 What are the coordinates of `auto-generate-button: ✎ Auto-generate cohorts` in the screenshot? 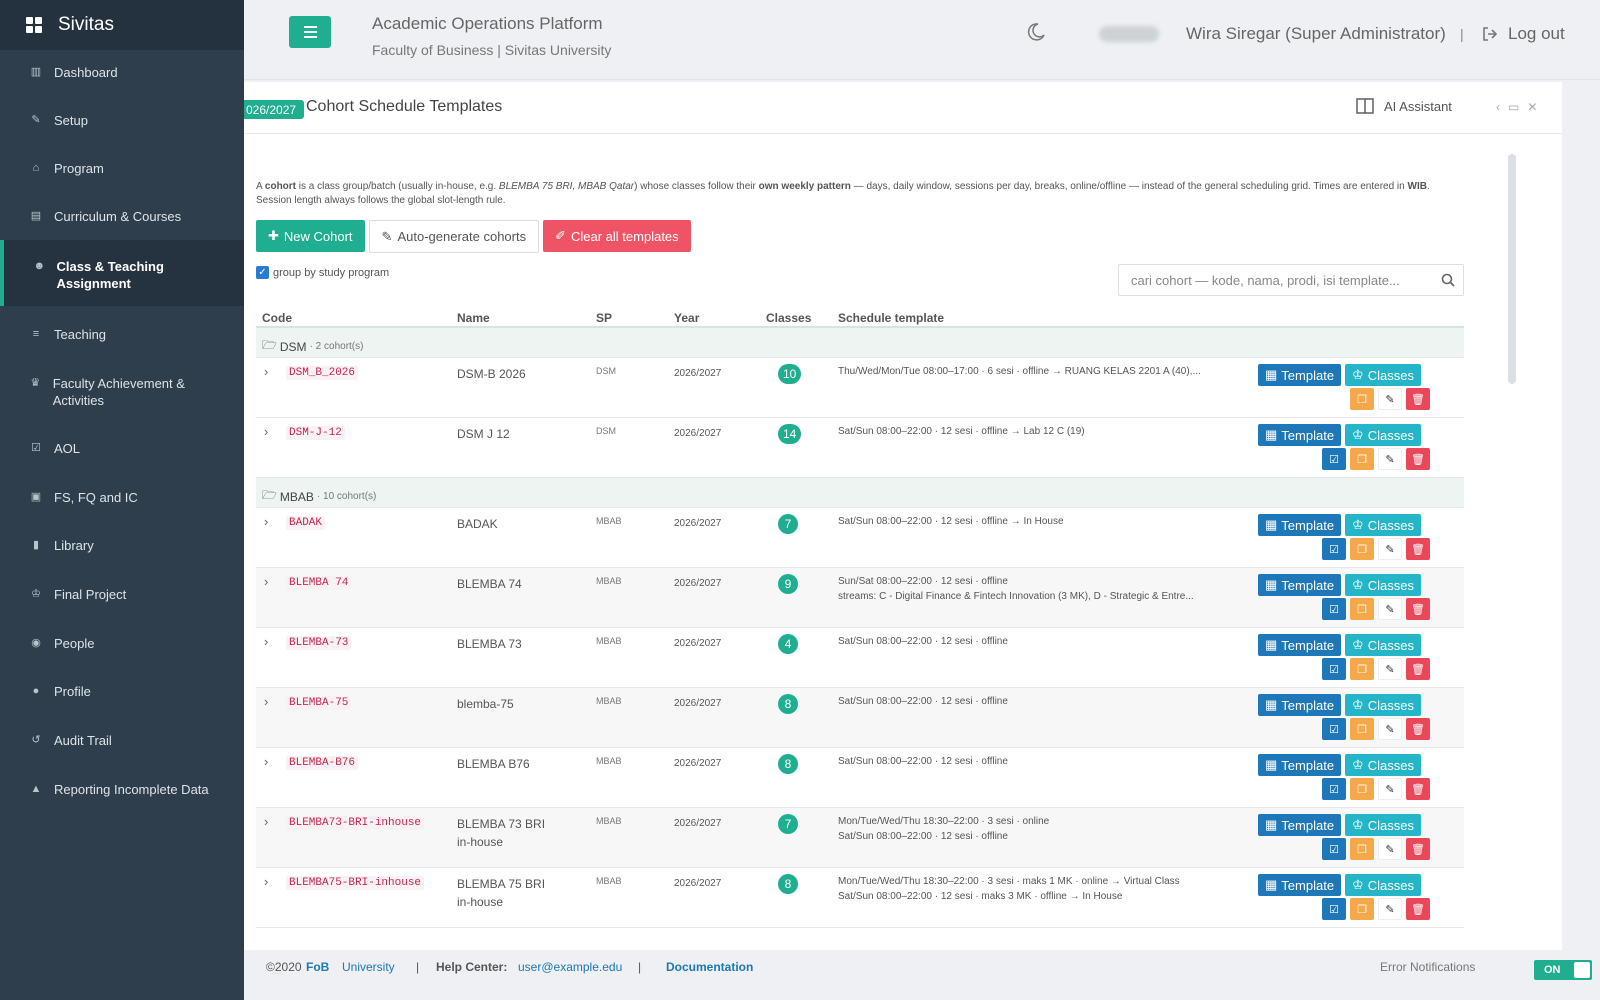 It's located at (454, 236).